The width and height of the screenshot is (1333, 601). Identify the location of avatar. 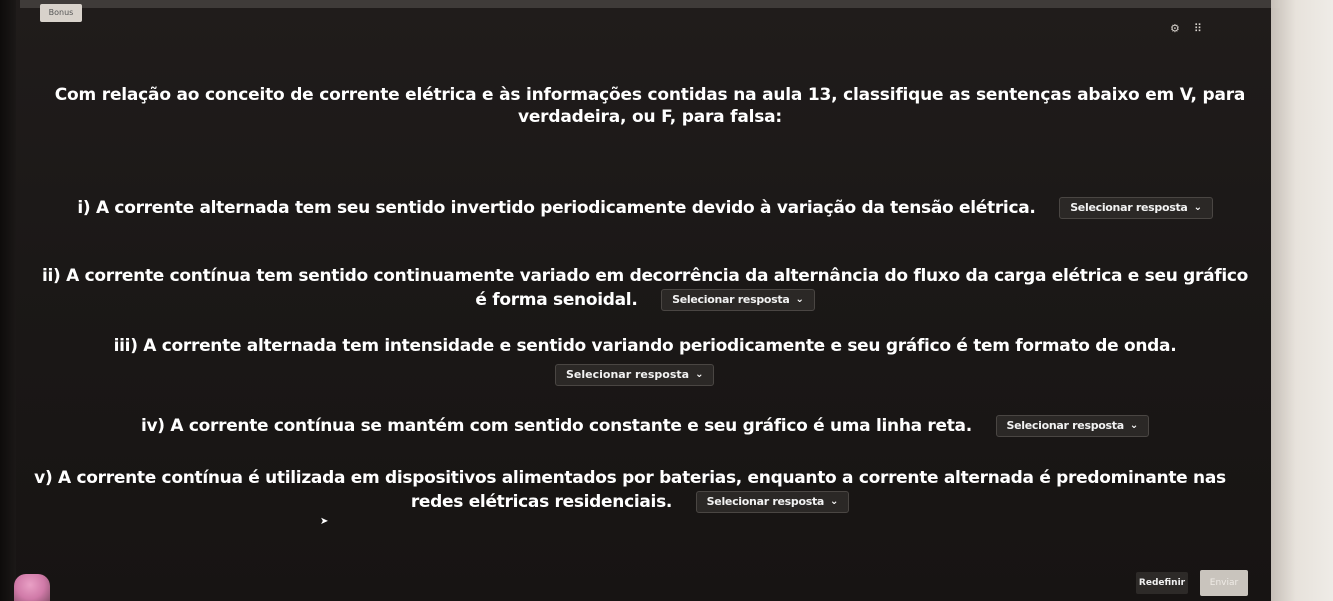
(32, 587).